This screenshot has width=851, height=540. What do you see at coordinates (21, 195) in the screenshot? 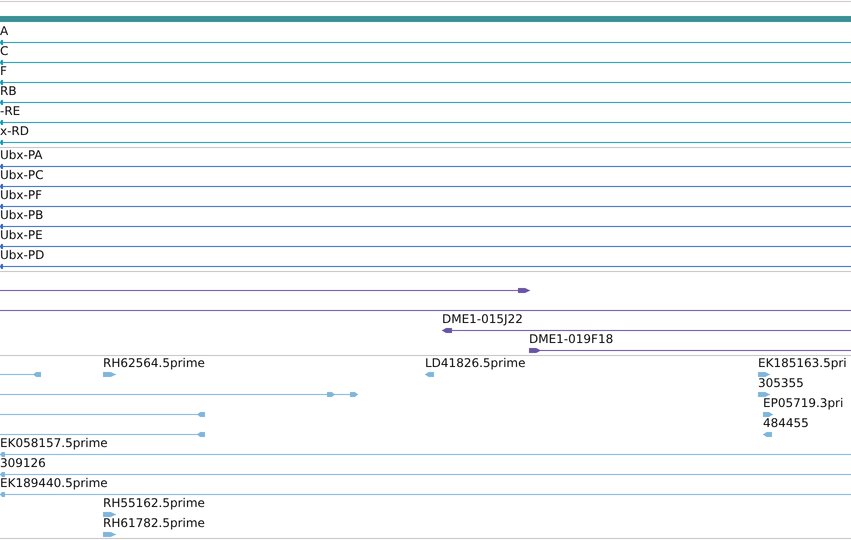
I see `feature-label: Ubx-PF` at bounding box center [21, 195].